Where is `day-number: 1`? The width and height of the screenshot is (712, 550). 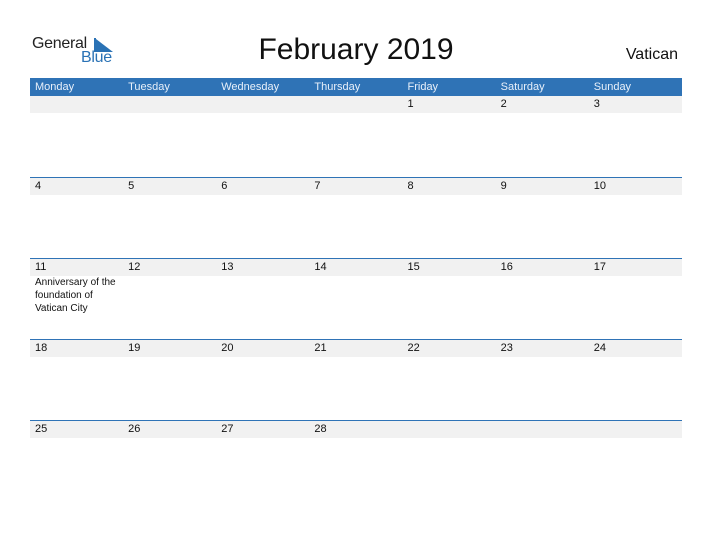 day-number: 1 is located at coordinates (410, 104).